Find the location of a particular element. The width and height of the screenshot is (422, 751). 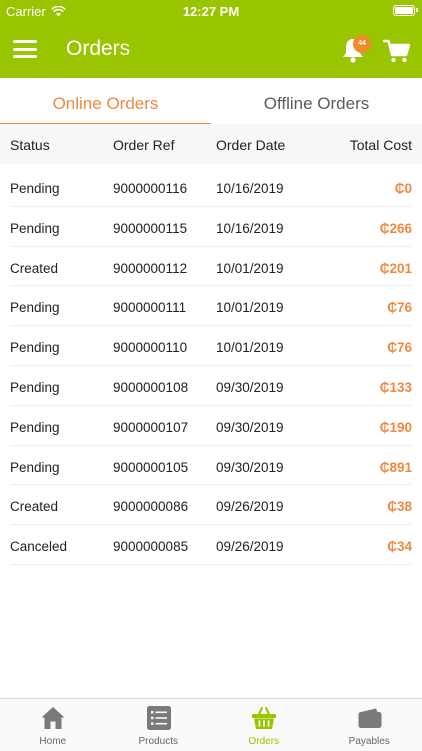

top-bar: Carrier 12:27 PM Orders 44 is located at coordinates (211, 39).